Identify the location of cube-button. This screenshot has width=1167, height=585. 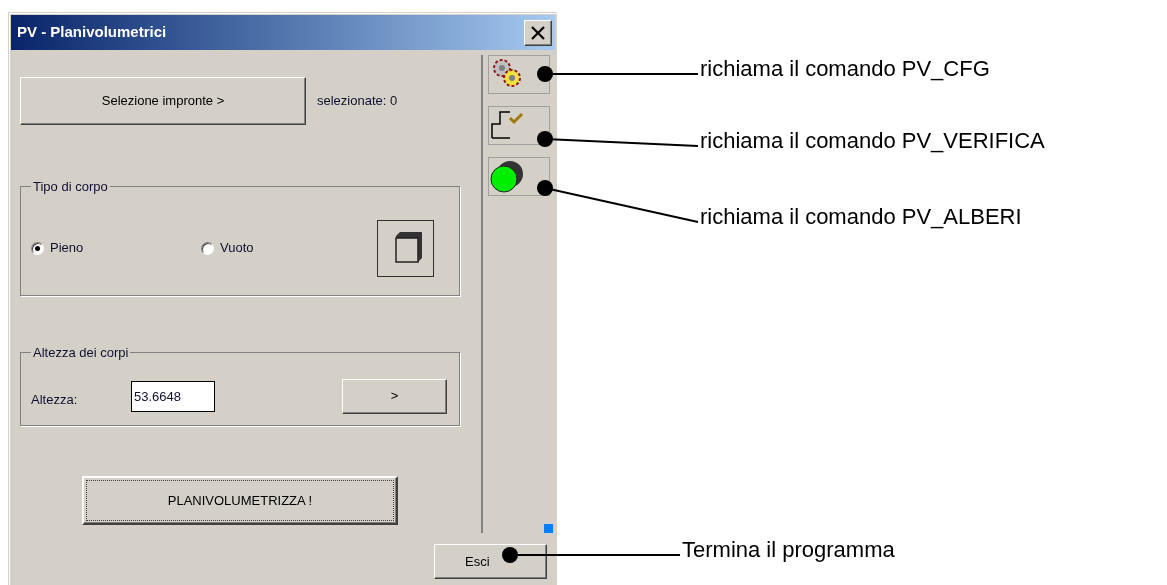
(405, 248).